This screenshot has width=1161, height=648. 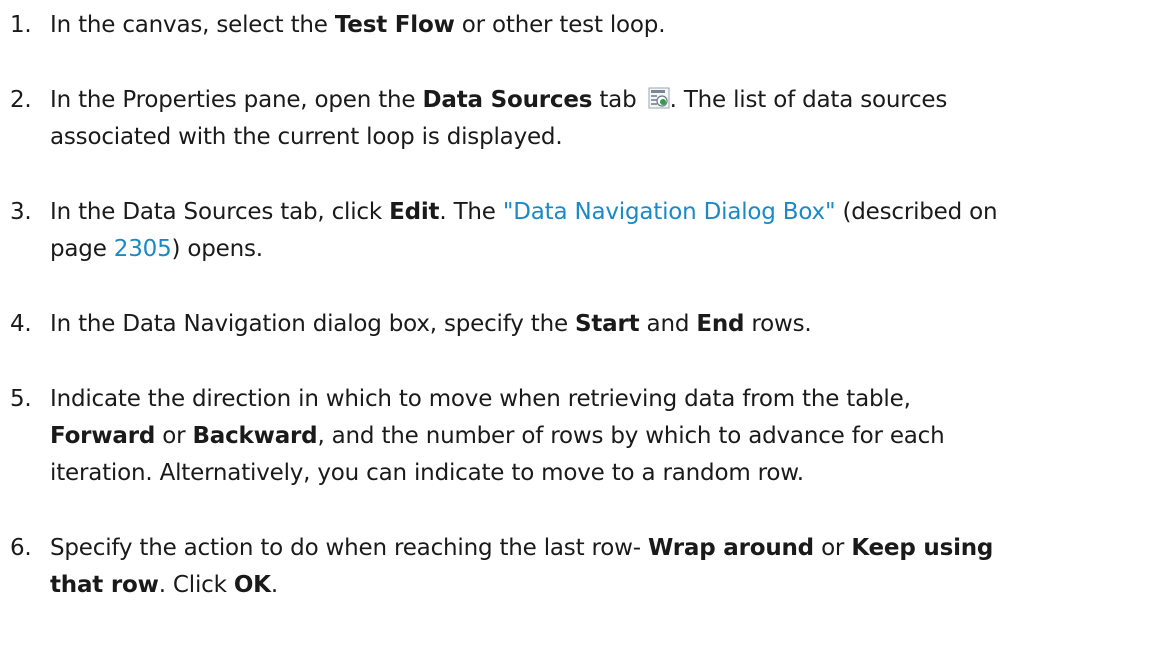 I want to click on step-line: that row. Click OK., so click(x=164, y=585).